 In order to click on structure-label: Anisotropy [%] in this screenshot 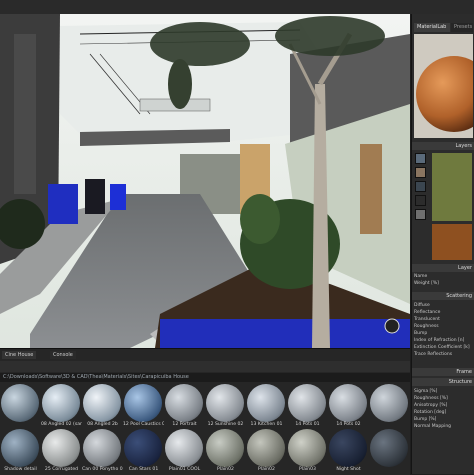, I will do `click(431, 405)`.